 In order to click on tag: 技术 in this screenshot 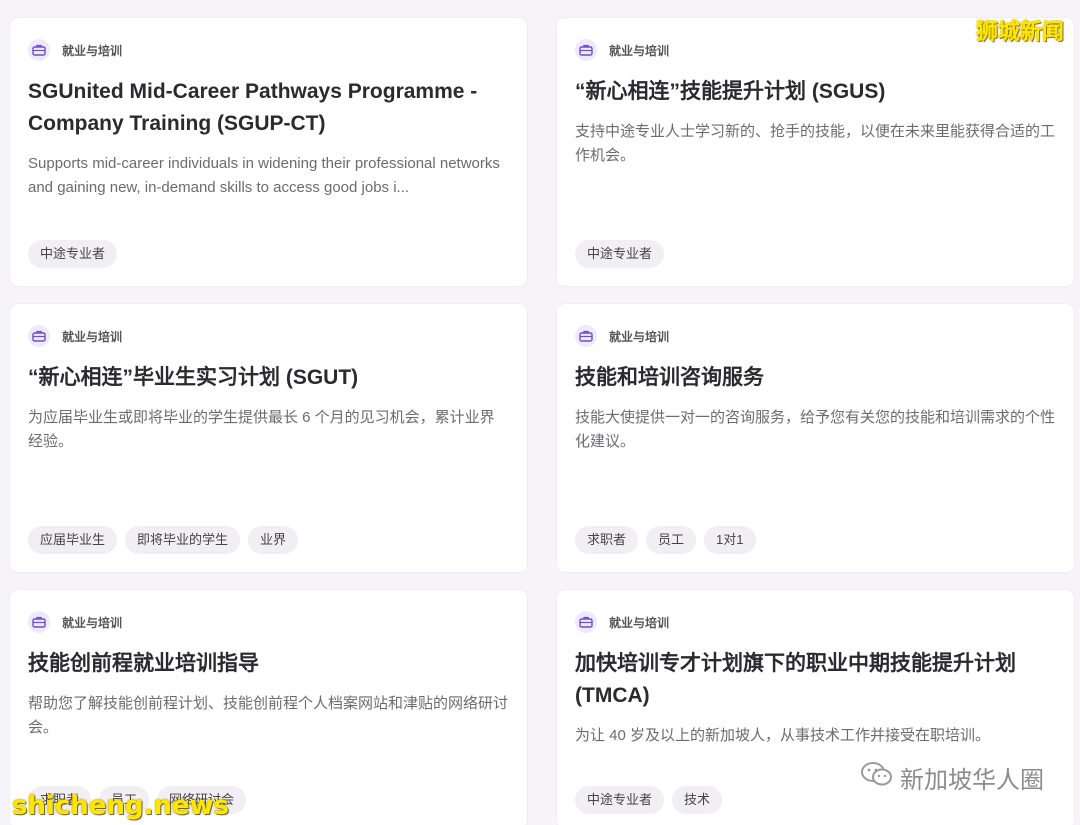, I will do `click(697, 800)`.